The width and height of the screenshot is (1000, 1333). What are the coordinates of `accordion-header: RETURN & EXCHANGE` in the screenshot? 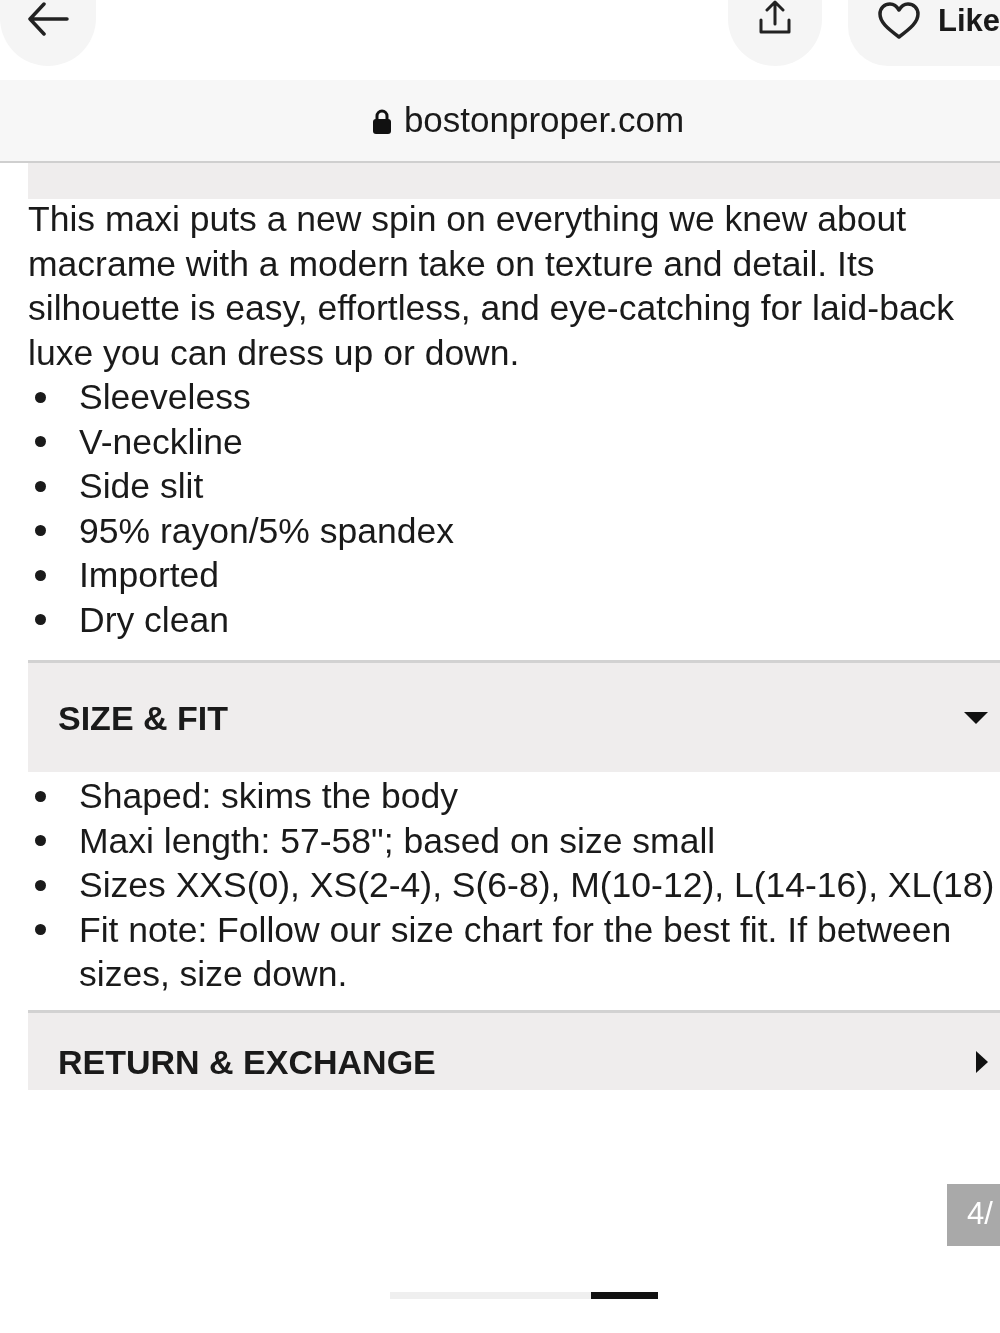 It's located at (514, 1049).